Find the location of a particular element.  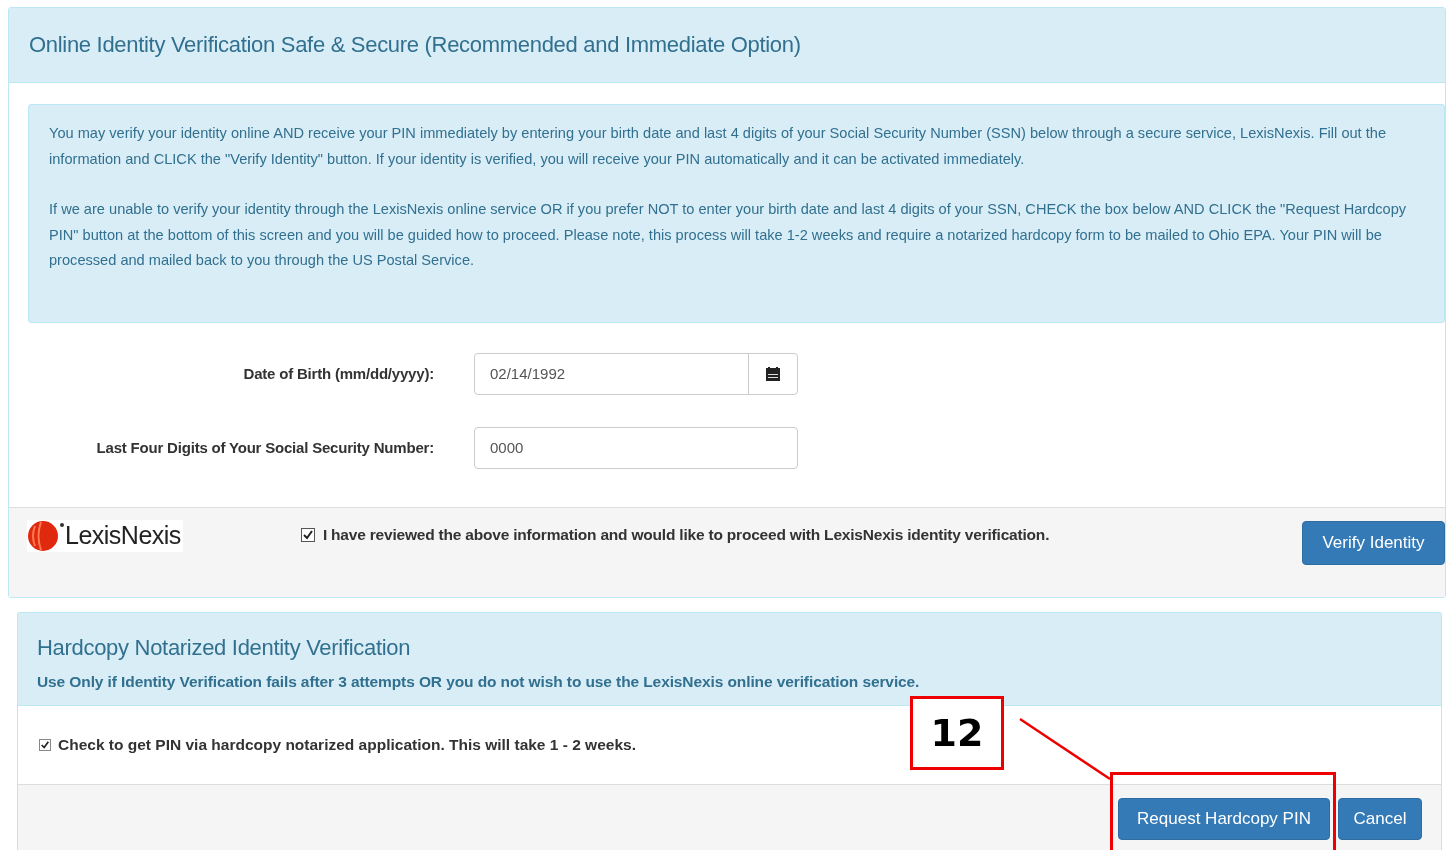

ssn-field: 0000 is located at coordinates (636, 447).